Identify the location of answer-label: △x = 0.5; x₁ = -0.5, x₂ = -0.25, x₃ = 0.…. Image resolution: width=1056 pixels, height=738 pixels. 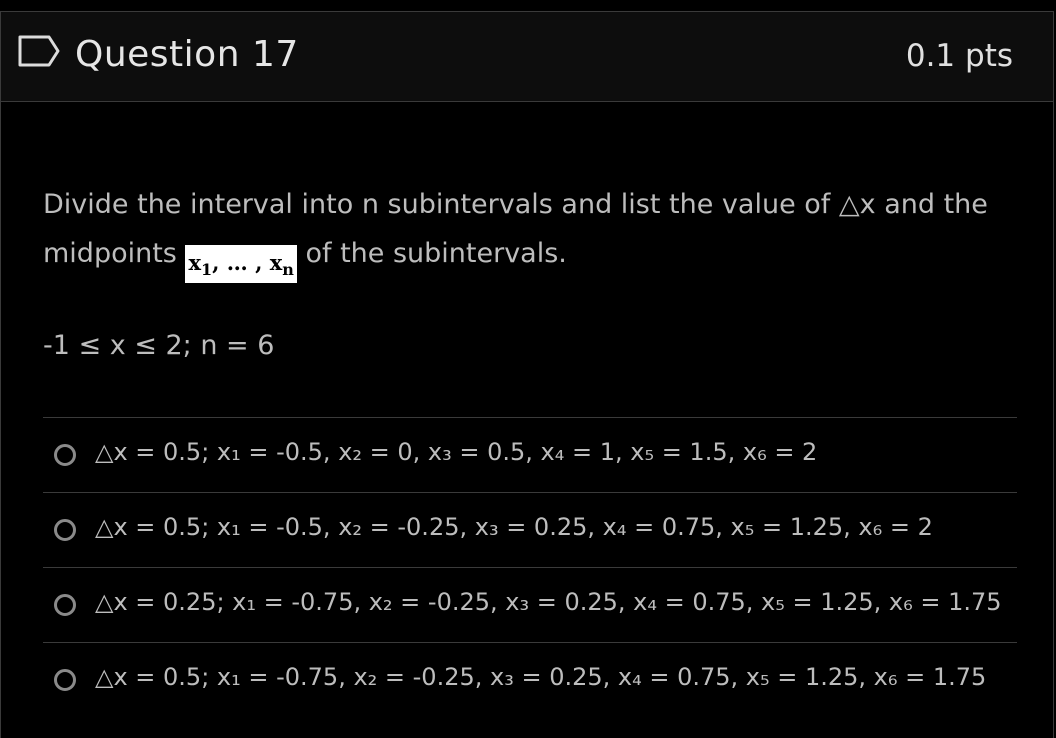
(514, 527).